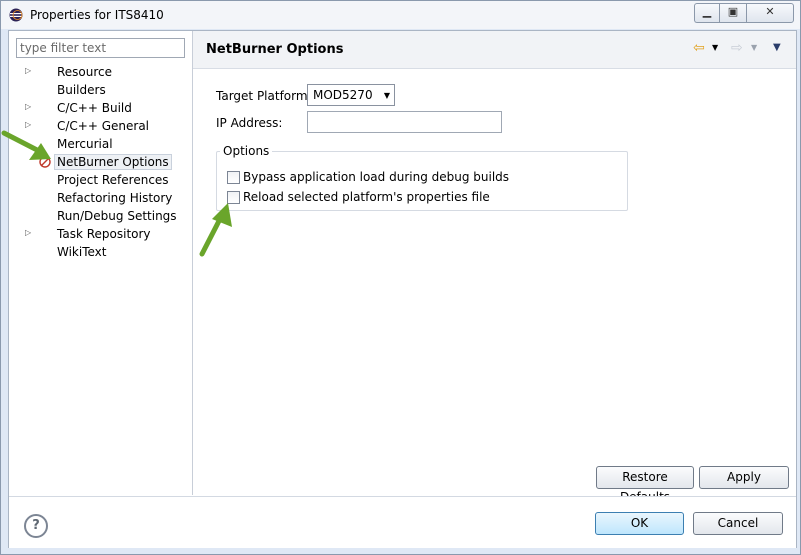 The width and height of the screenshot is (801, 555). I want to click on tree-item-label: Builders, so click(81, 90).